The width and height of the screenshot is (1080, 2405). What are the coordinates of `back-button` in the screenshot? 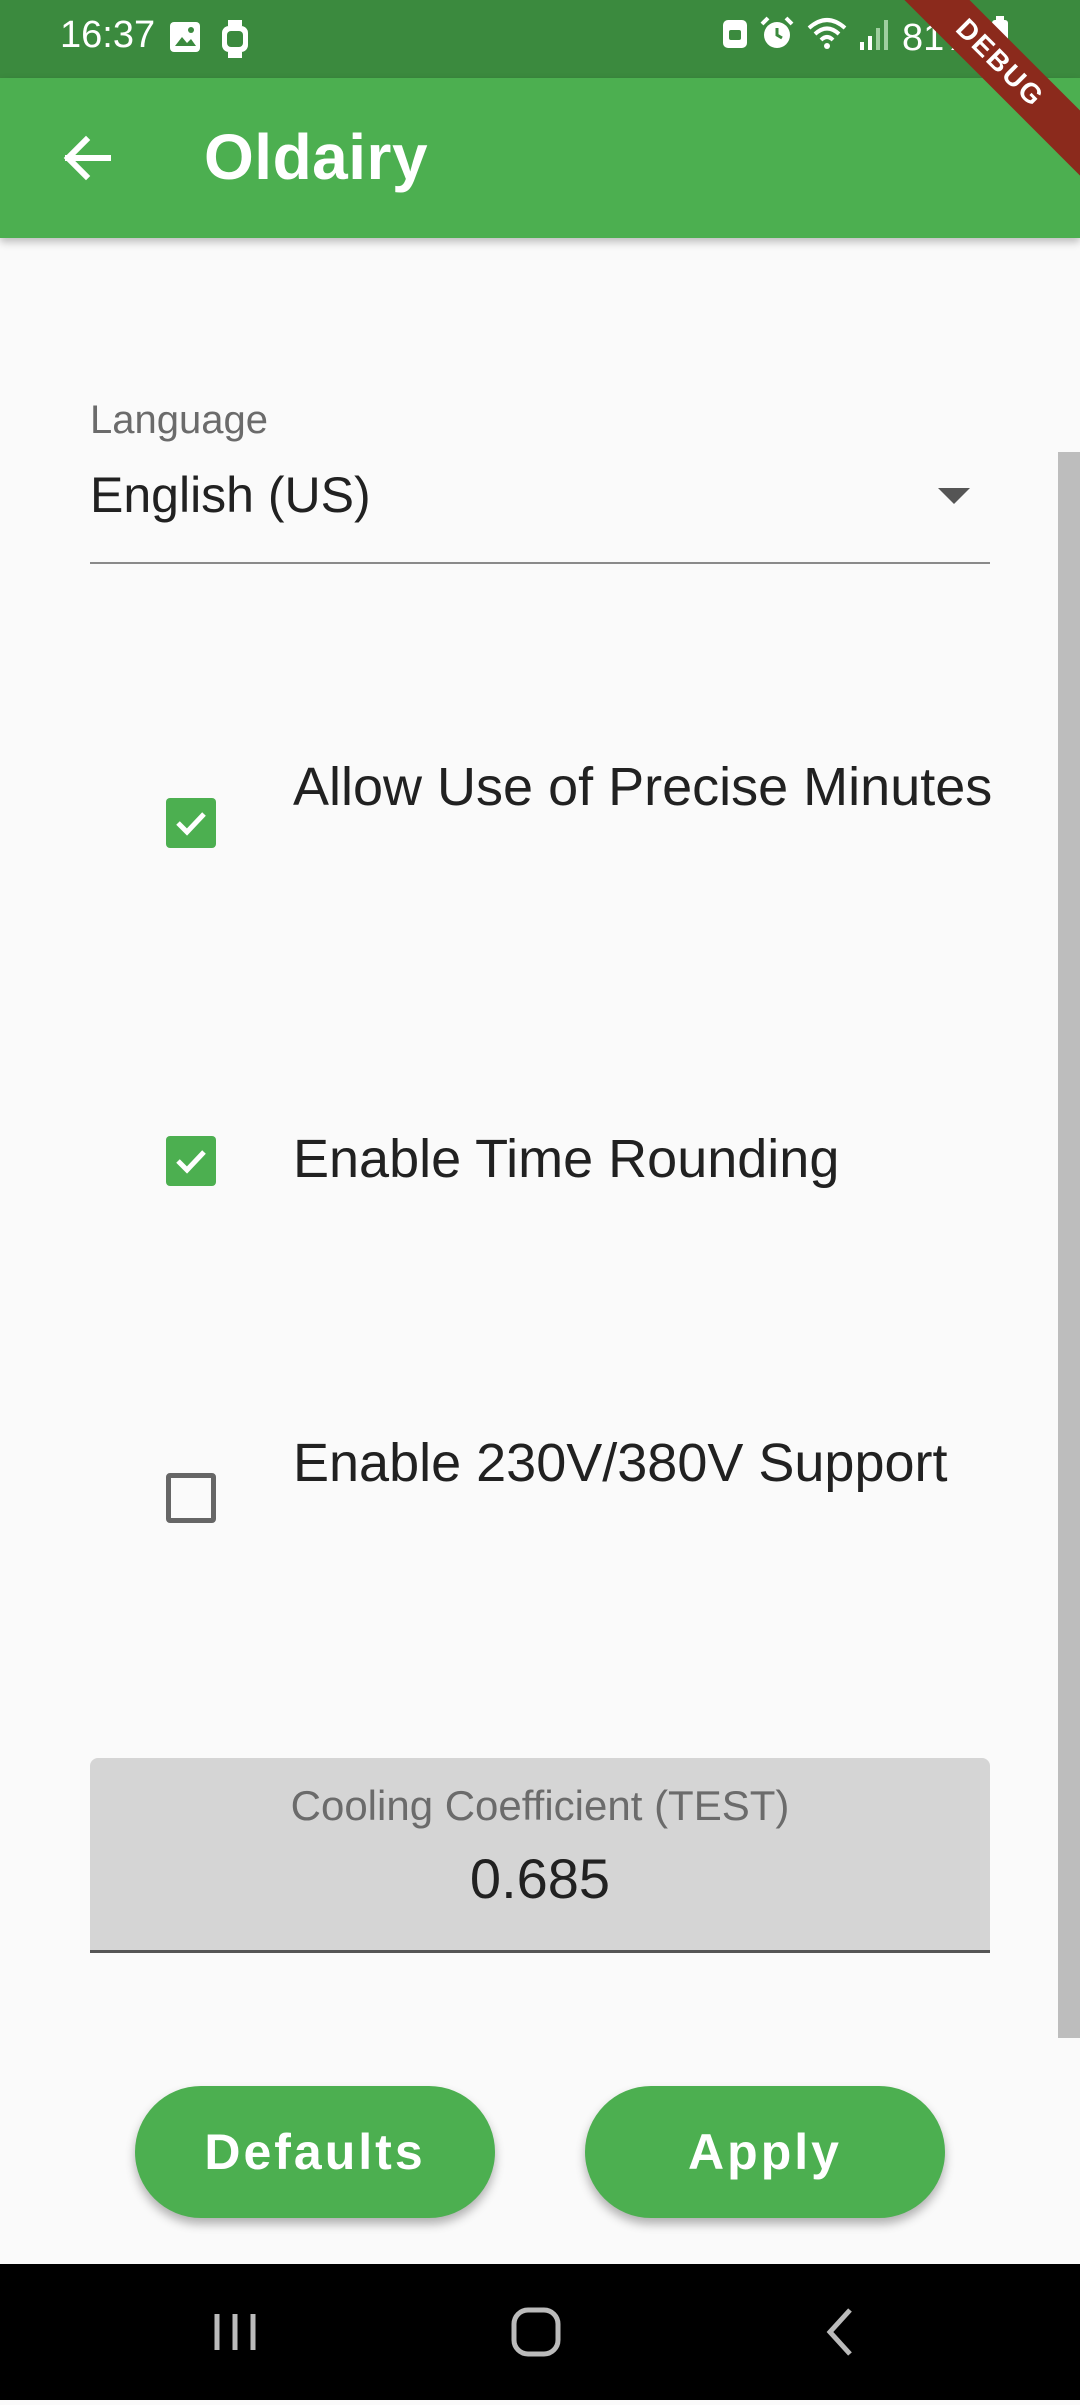 It's located at (88, 158).